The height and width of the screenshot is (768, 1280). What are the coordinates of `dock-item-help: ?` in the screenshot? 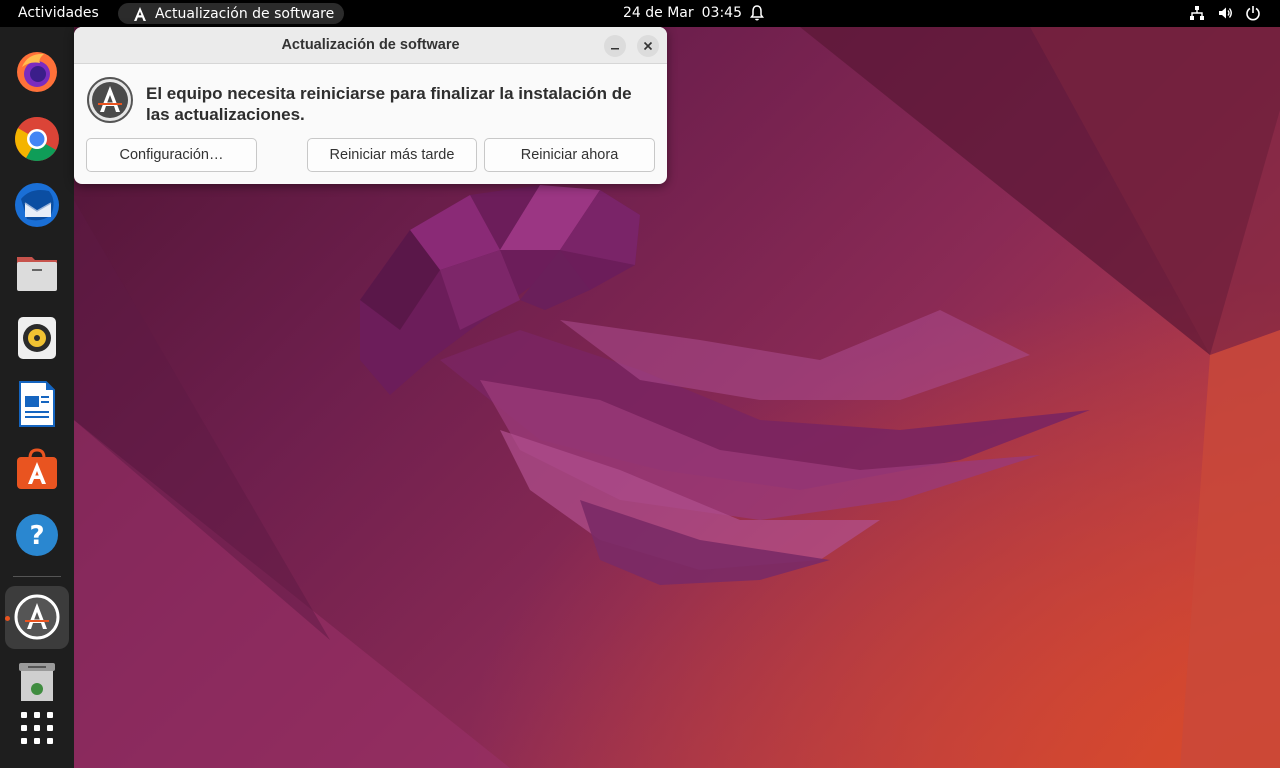 It's located at (37, 535).